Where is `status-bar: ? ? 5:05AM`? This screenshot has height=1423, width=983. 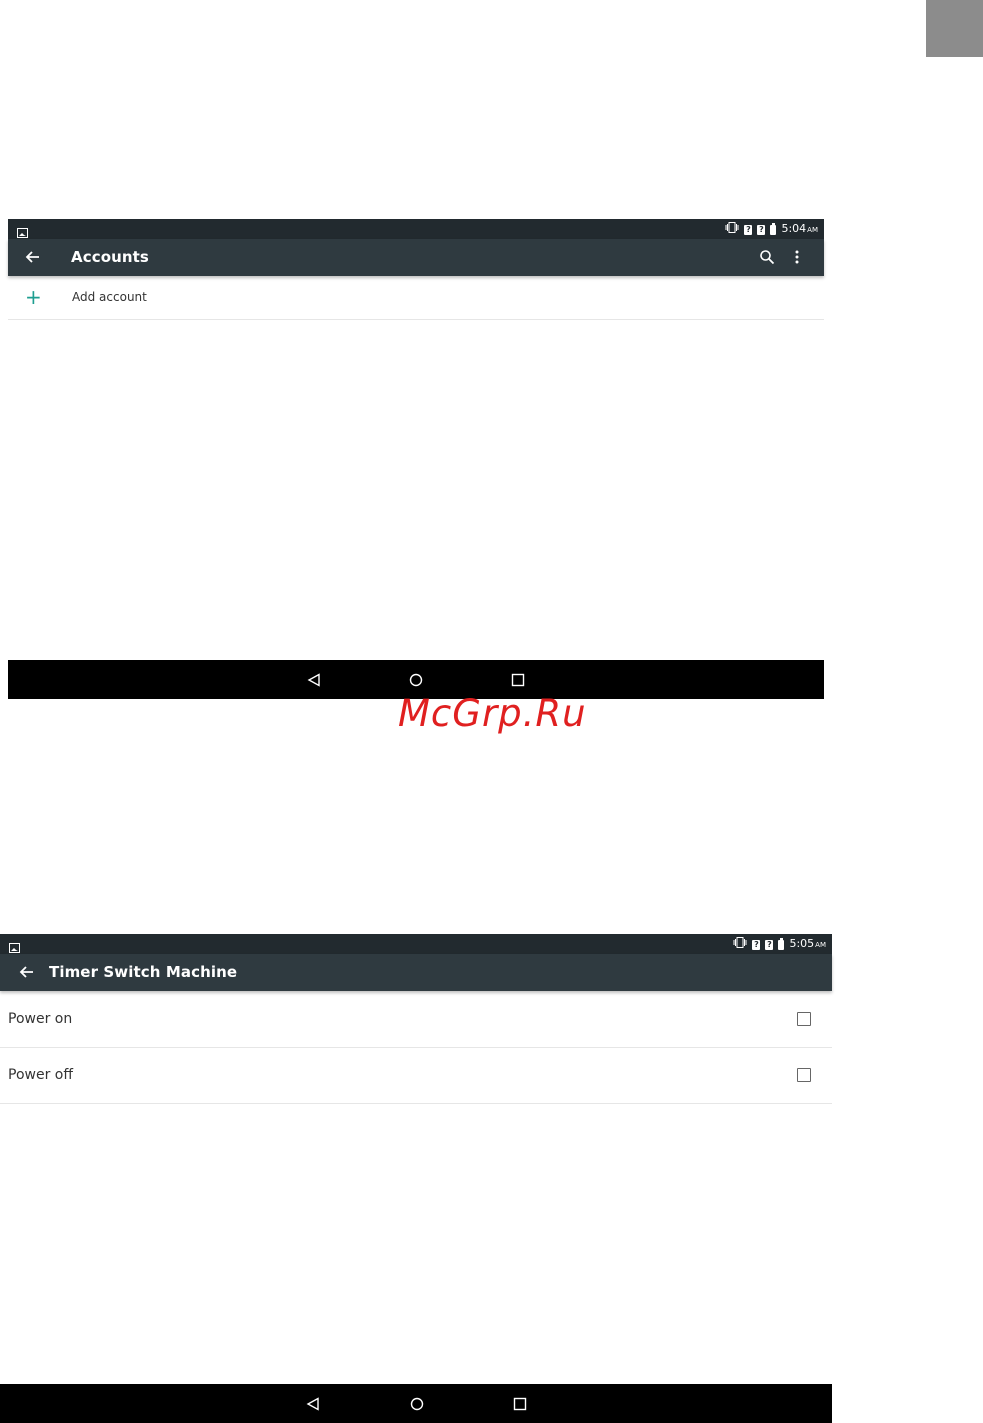
status-bar: ? ? 5:05AM is located at coordinates (416, 944).